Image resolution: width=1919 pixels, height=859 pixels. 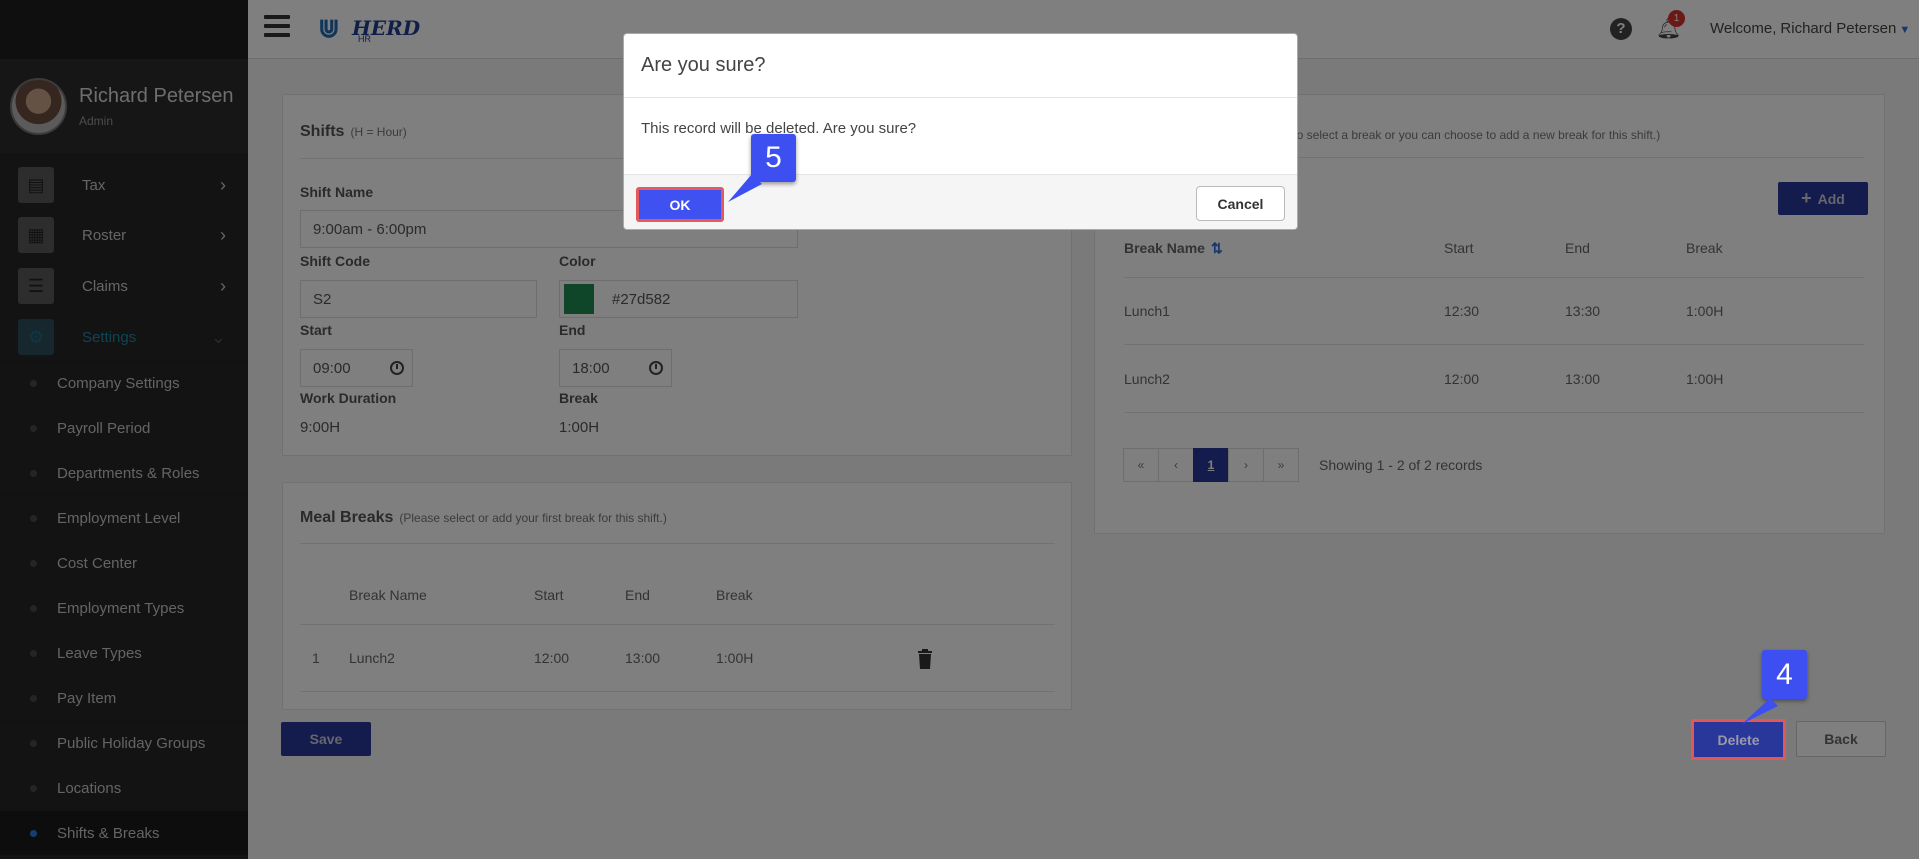 I want to click on ok-button: OK, so click(x=680, y=204).